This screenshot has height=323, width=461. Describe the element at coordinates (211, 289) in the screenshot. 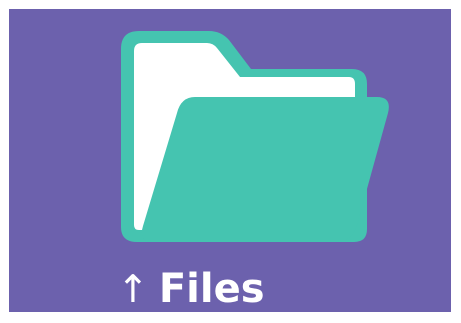

I see `app-label: Files` at that location.